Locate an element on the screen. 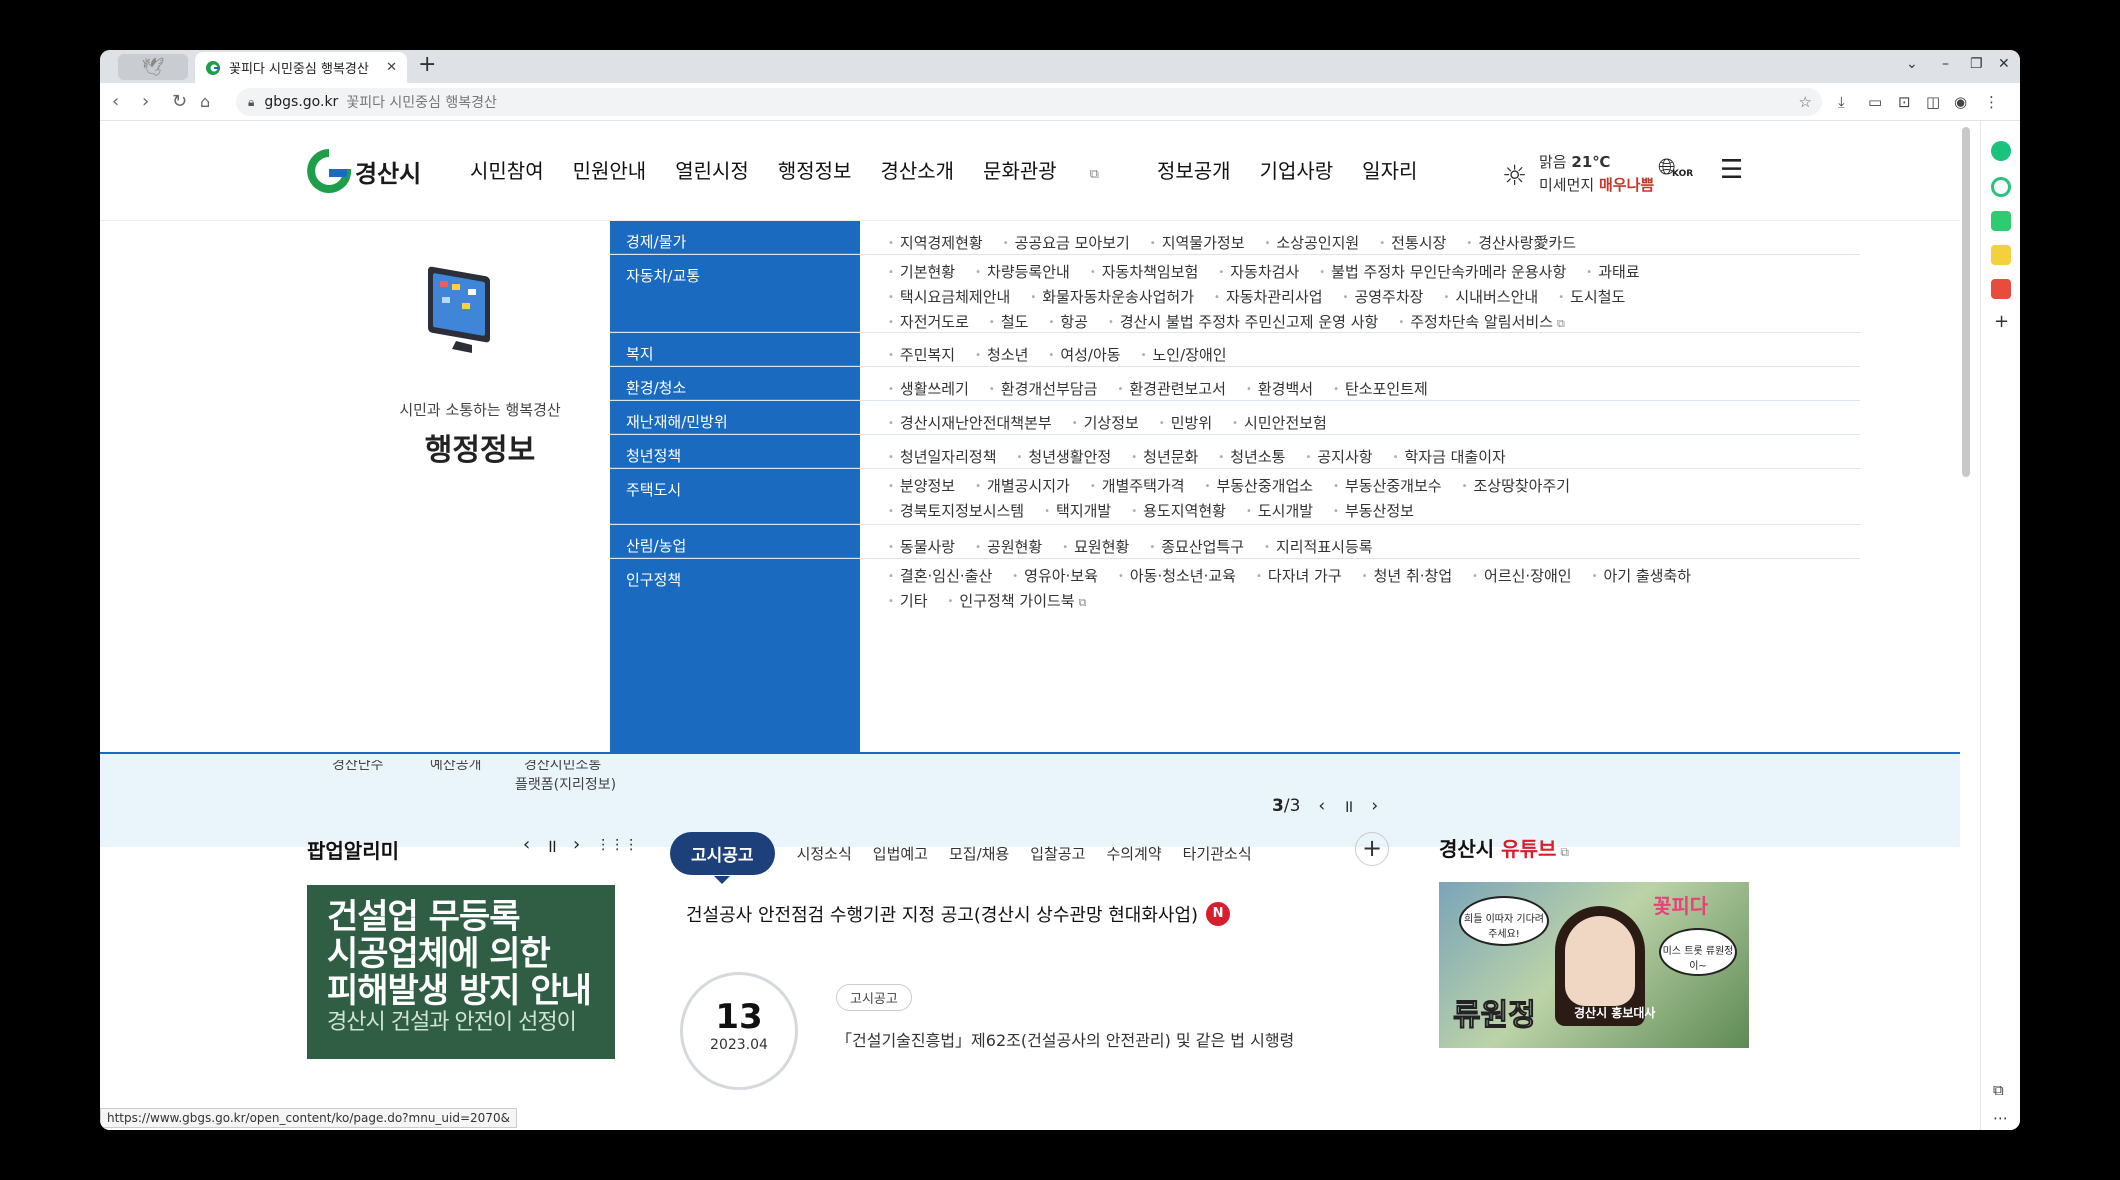 The width and height of the screenshot is (2120, 1180). menu-link: 분양정보 is located at coordinates (921, 487).